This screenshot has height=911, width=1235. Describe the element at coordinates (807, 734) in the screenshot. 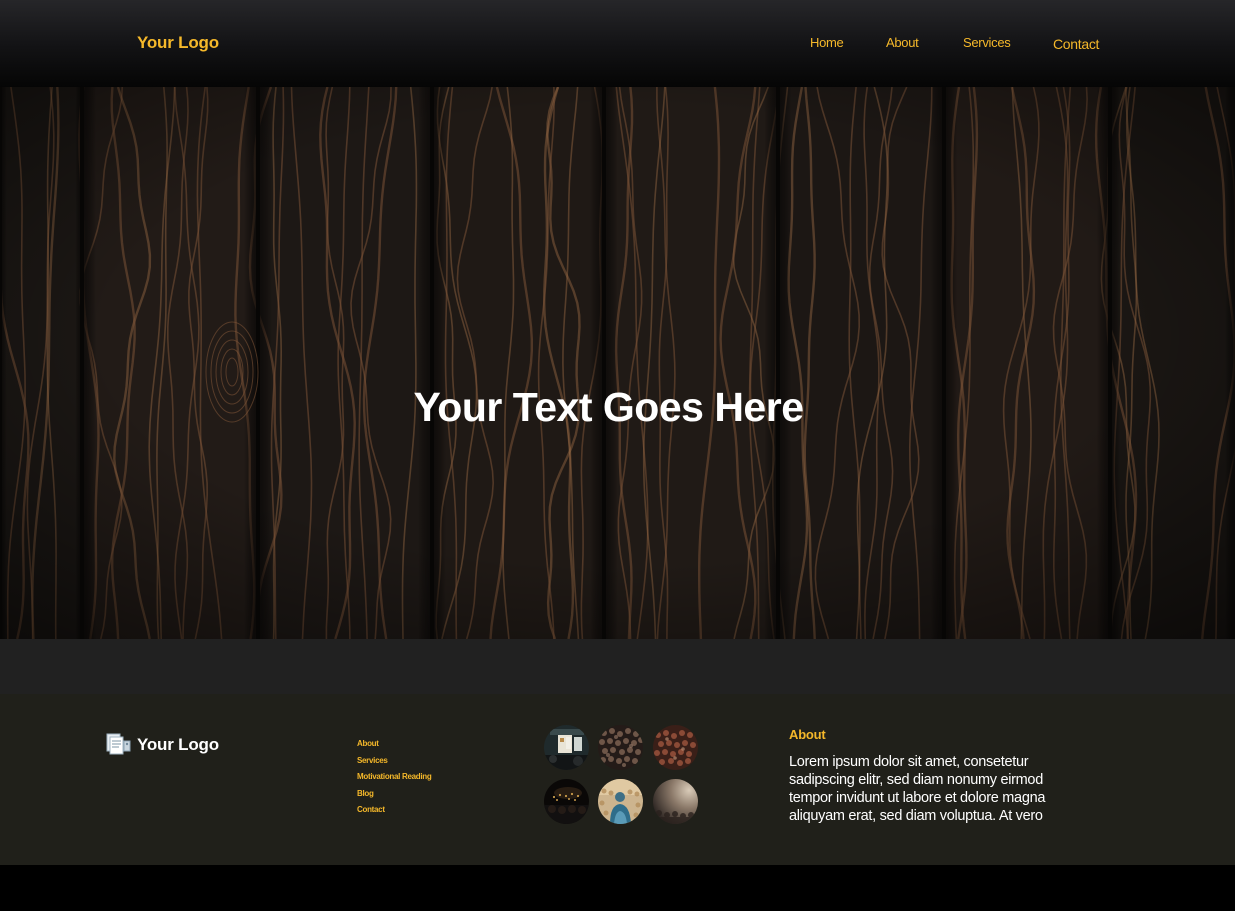

I see `footer-about-heading: About` at that location.